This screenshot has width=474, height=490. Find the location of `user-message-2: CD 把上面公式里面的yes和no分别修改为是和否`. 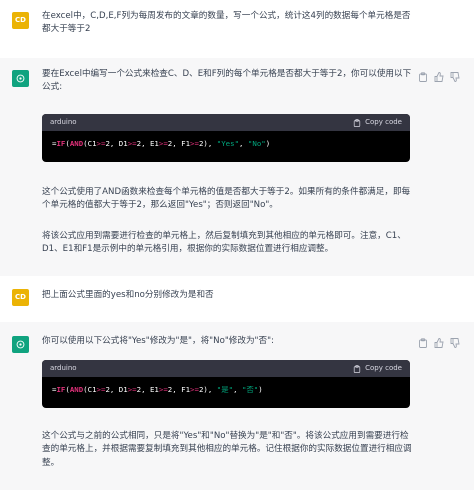

user-message-2: CD 把上面公式里面的yes和no分别修改为是和否 is located at coordinates (237, 299).